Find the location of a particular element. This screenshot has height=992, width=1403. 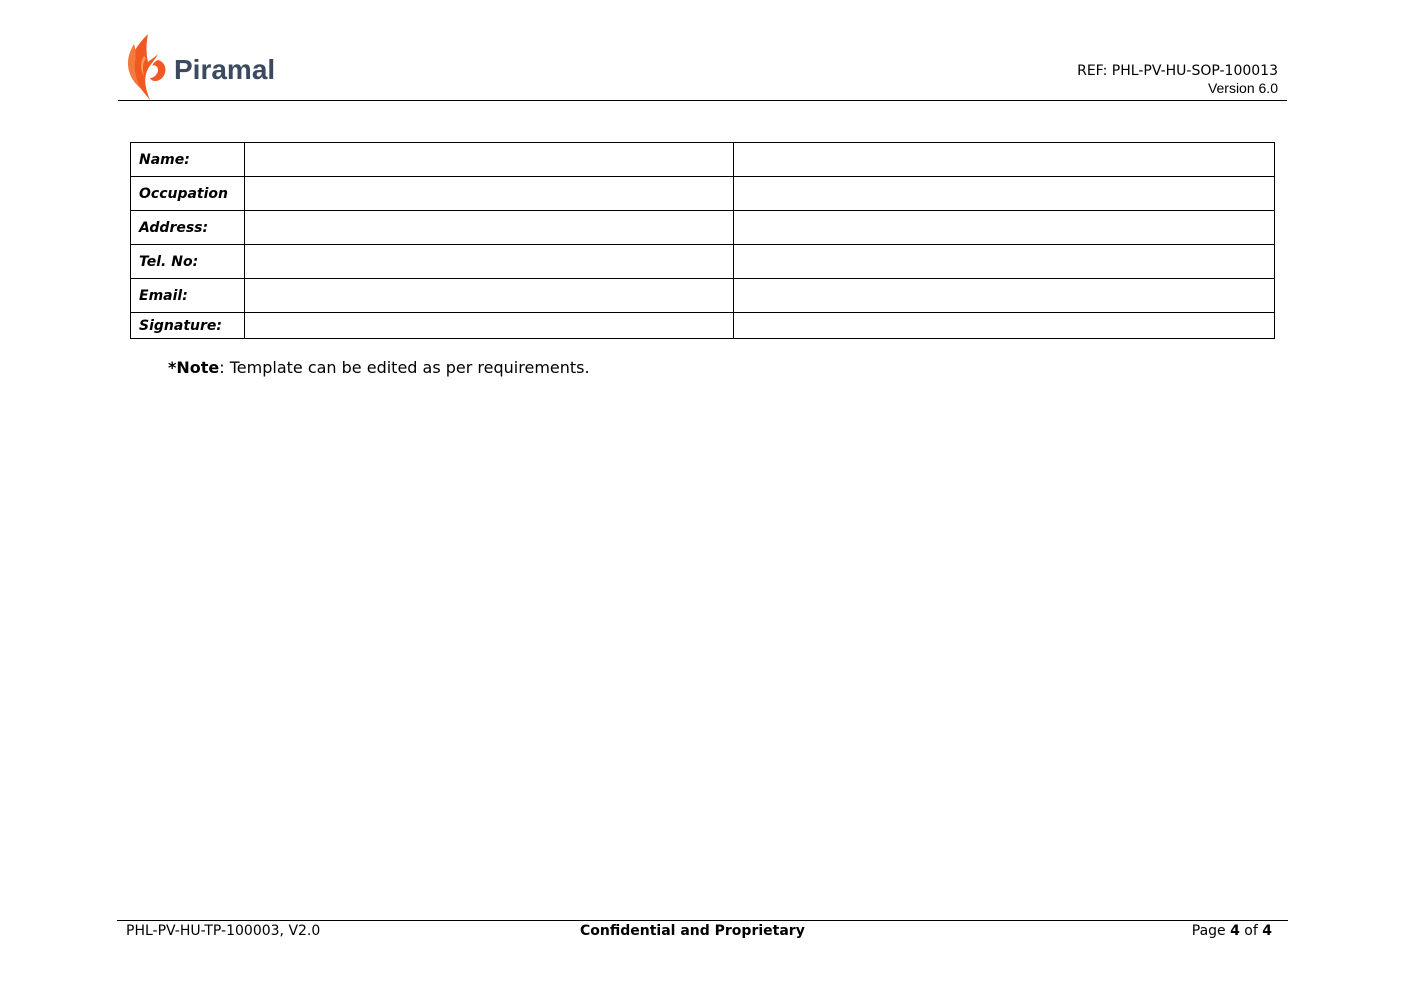

footer-divider is located at coordinates (702, 920).